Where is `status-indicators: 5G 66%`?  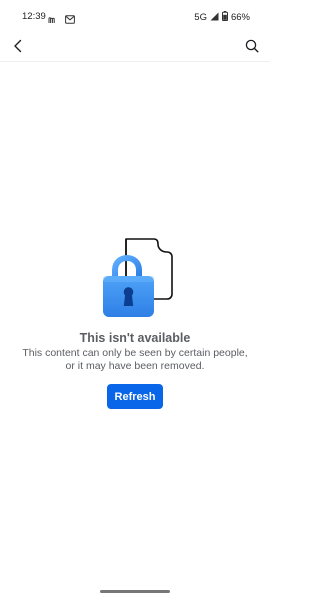 status-indicators: 5G 66% is located at coordinates (222, 17).